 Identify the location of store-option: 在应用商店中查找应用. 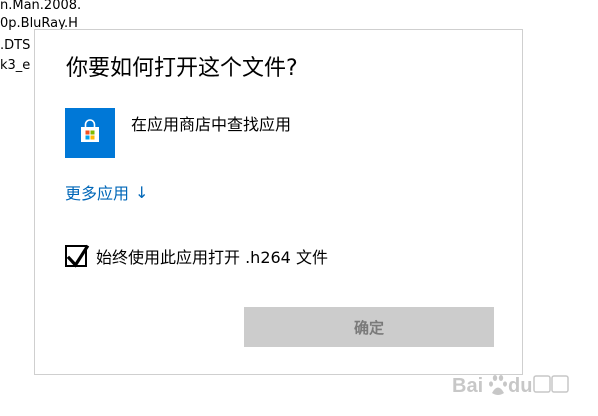
(178, 133).